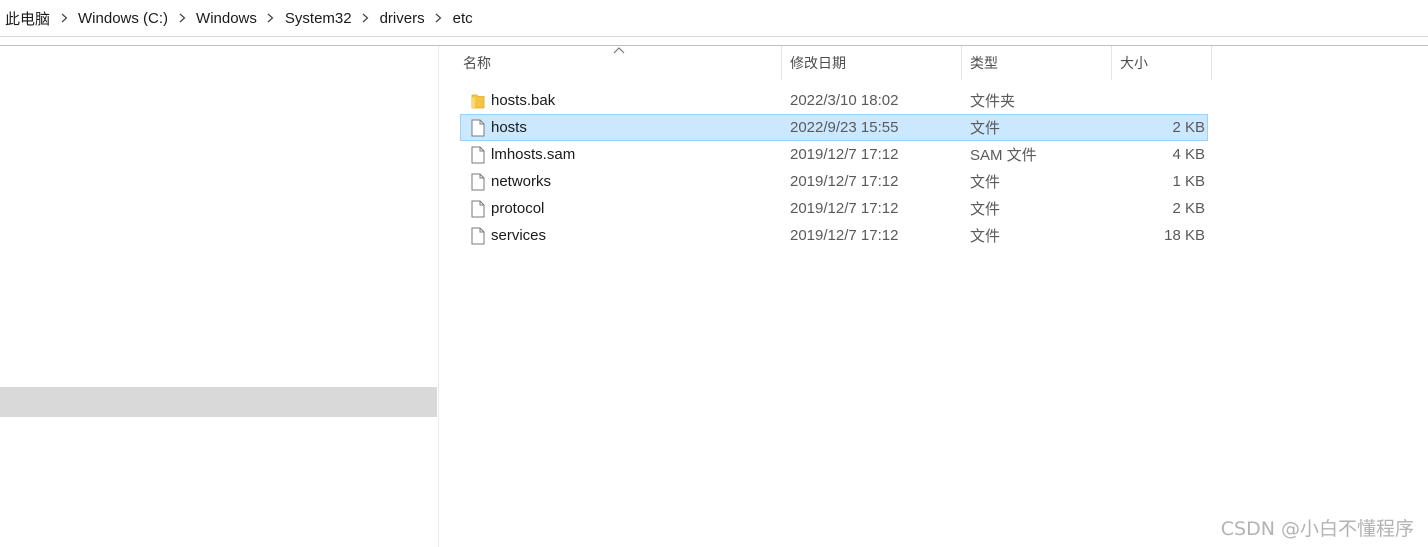 Image resolution: width=1428 pixels, height=547 pixels. What do you see at coordinates (1184, 235) in the screenshot?
I see `file-size: 18 KB` at bounding box center [1184, 235].